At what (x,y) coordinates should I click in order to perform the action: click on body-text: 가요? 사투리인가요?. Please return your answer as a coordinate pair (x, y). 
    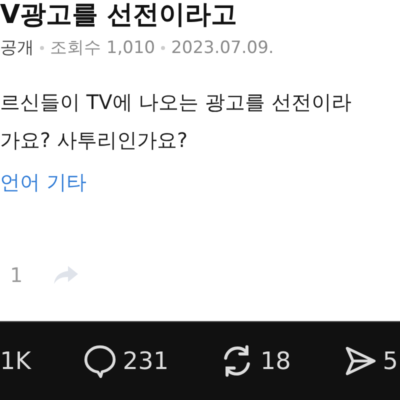
    Looking at the image, I should click on (94, 140).